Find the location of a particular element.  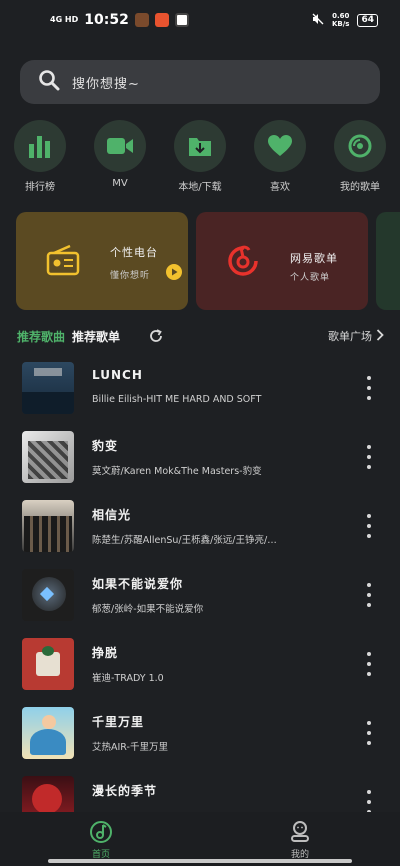

quick-label: 本地/下载 is located at coordinates (200, 187).